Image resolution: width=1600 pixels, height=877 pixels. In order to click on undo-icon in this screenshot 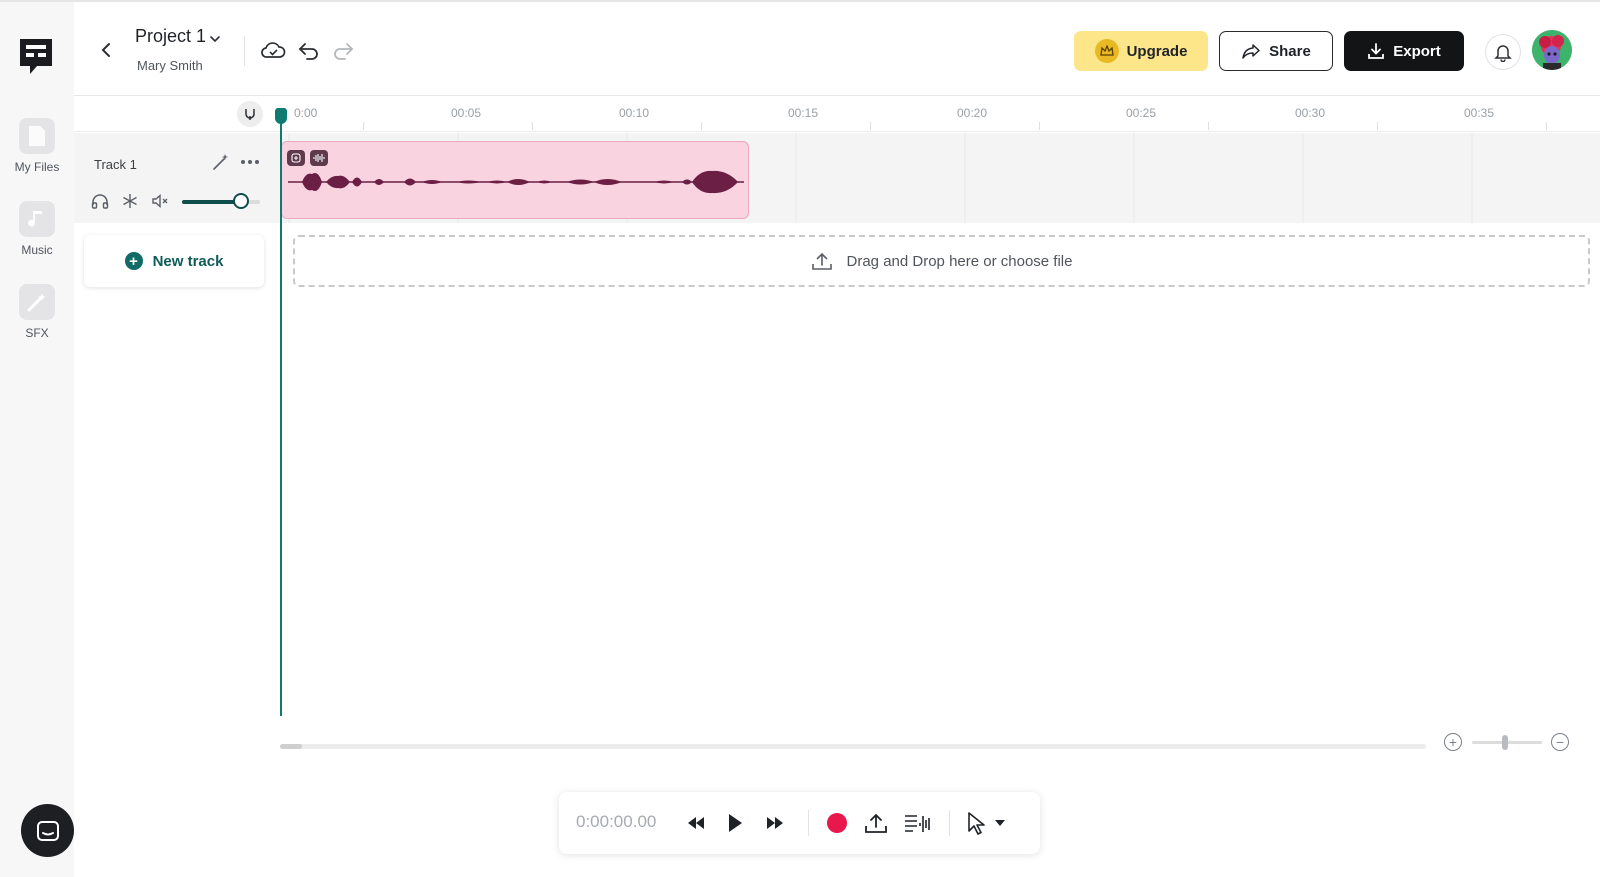, I will do `click(308, 51)`.